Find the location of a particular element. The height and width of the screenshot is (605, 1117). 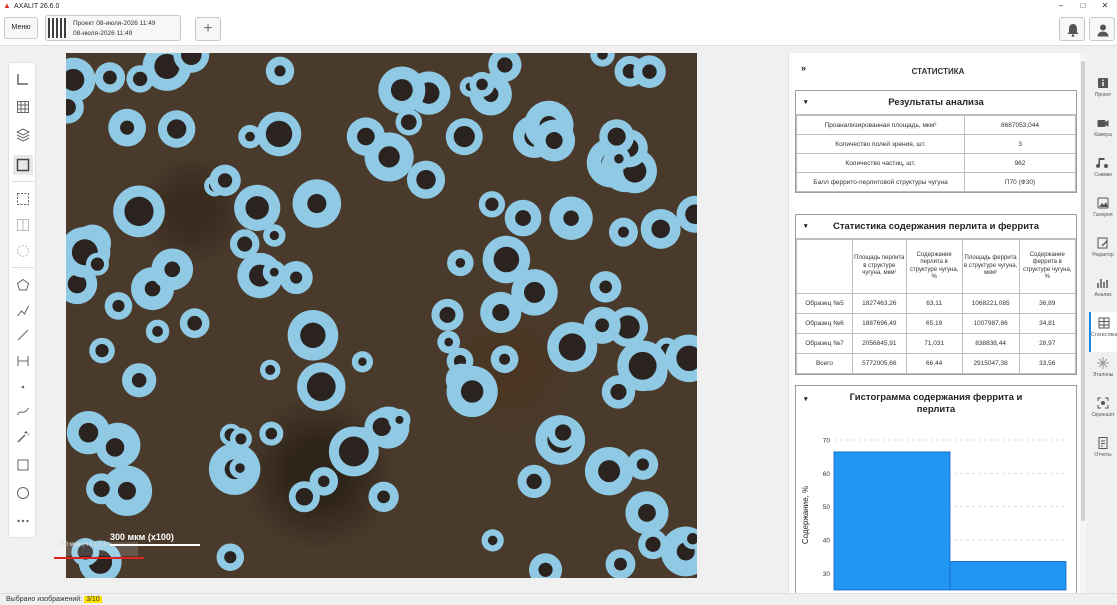

bell-icon is located at coordinates (1073, 30).